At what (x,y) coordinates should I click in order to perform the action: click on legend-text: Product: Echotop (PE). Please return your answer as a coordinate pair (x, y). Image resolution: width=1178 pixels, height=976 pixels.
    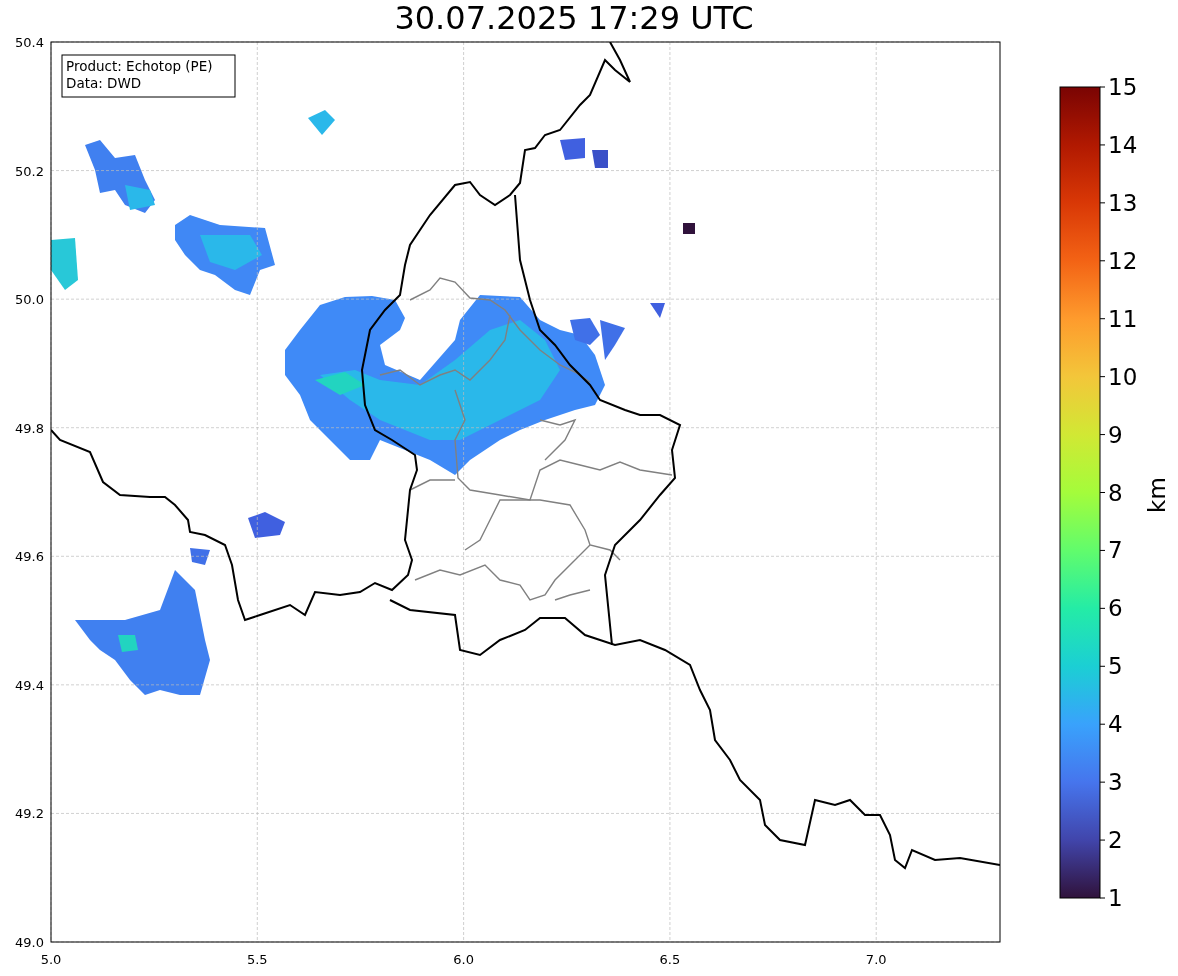
    Looking at the image, I should click on (139, 66).